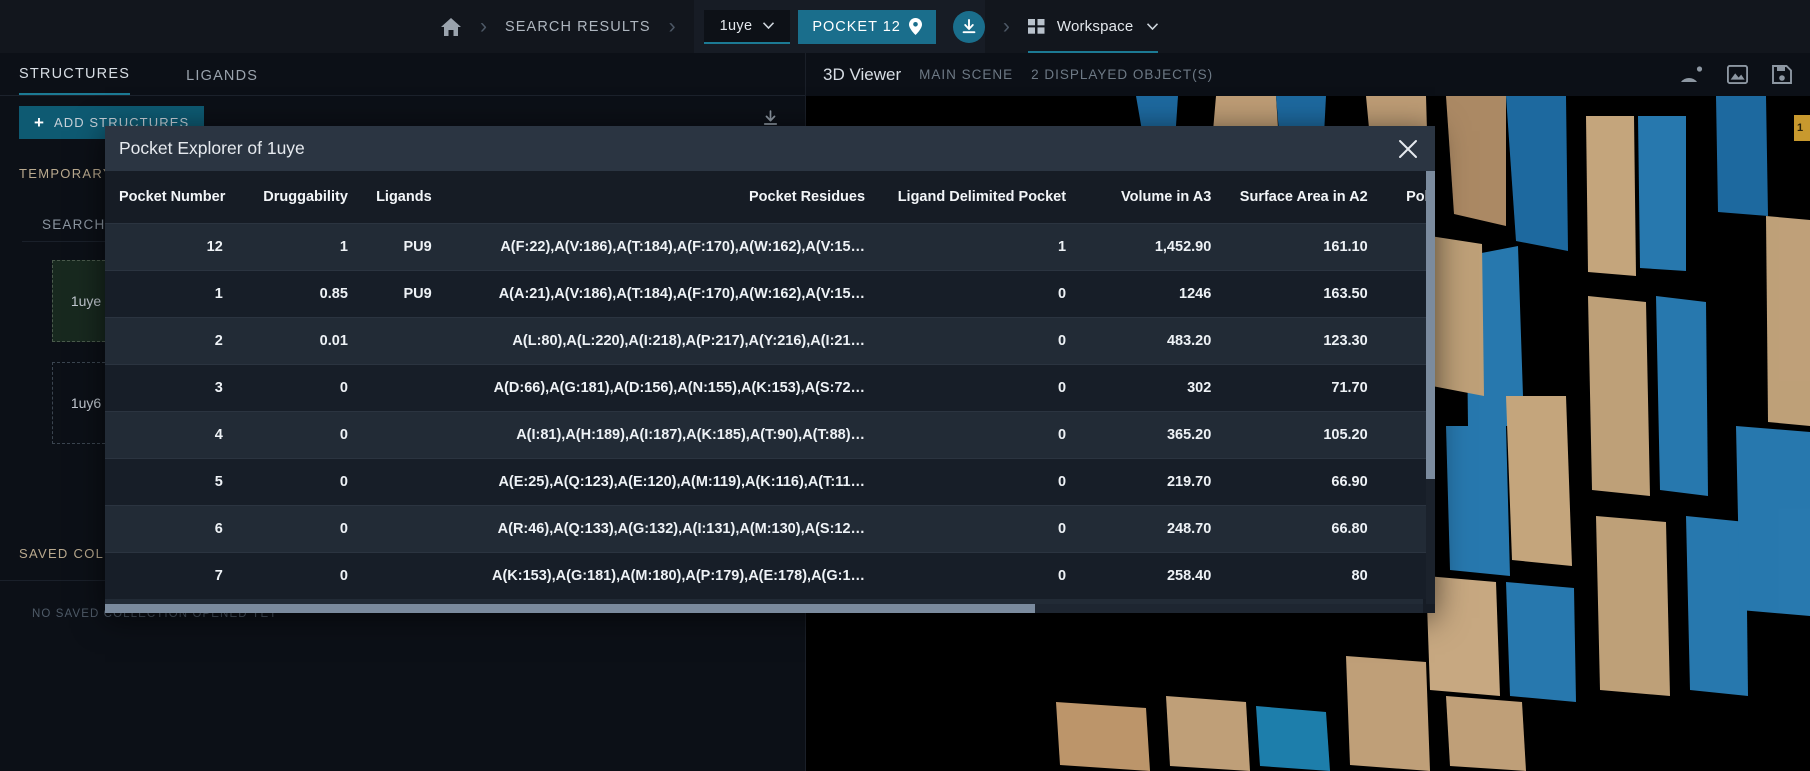 Image resolution: width=1810 pixels, height=771 pixels. What do you see at coordinates (769, 25) in the screenshot?
I see `chevron-down-icon` at bounding box center [769, 25].